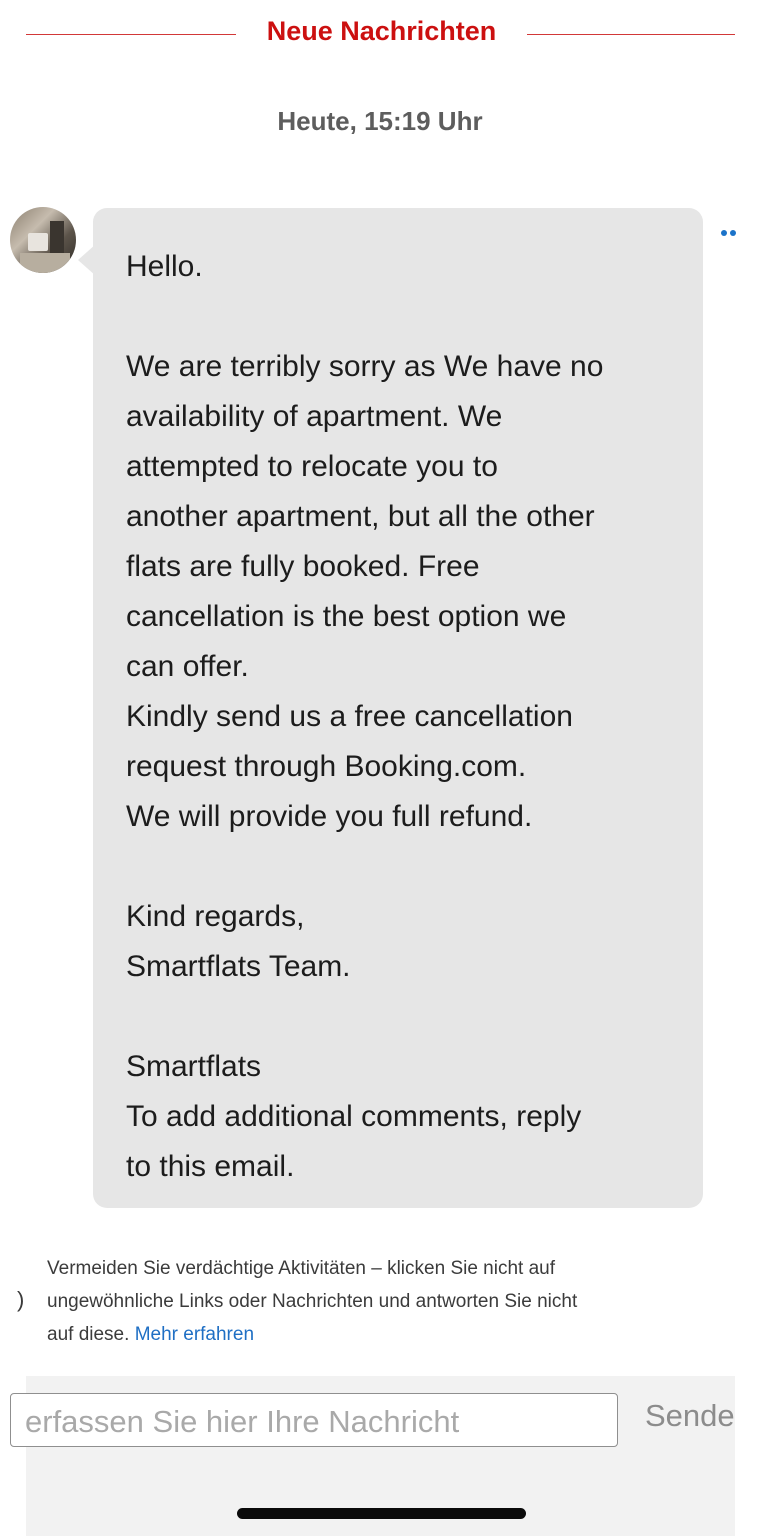 The image size is (760, 1536). What do you see at coordinates (314, 1420) in the screenshot?
I see `message-input: erfassen Sie hier Ihre Nachricht` at bounding box center [314, 1420].